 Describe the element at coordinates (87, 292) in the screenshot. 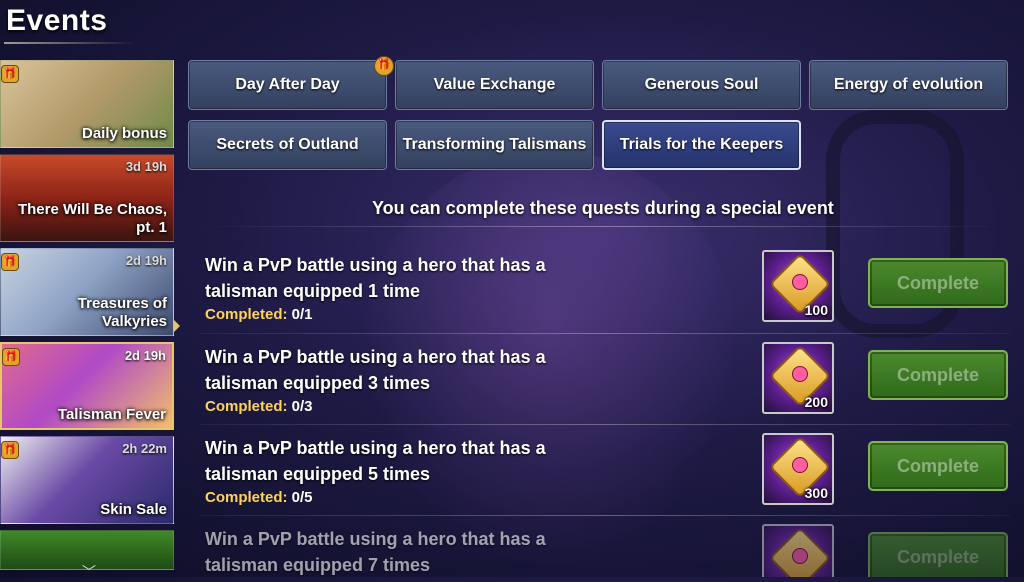

I see `sidebar-item-treasures-of-valkyries: 🎁 2d 19h Treasures of Valkyries` at that location.